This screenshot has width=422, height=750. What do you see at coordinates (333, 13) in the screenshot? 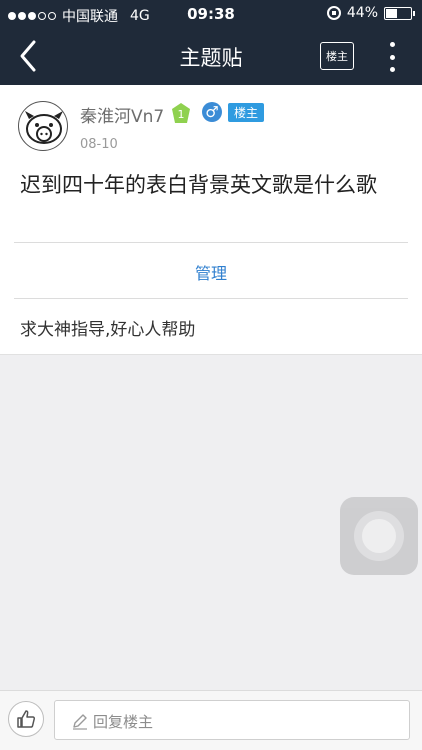
I see `rotation-lock-icon` at bounding box center [333, 13].